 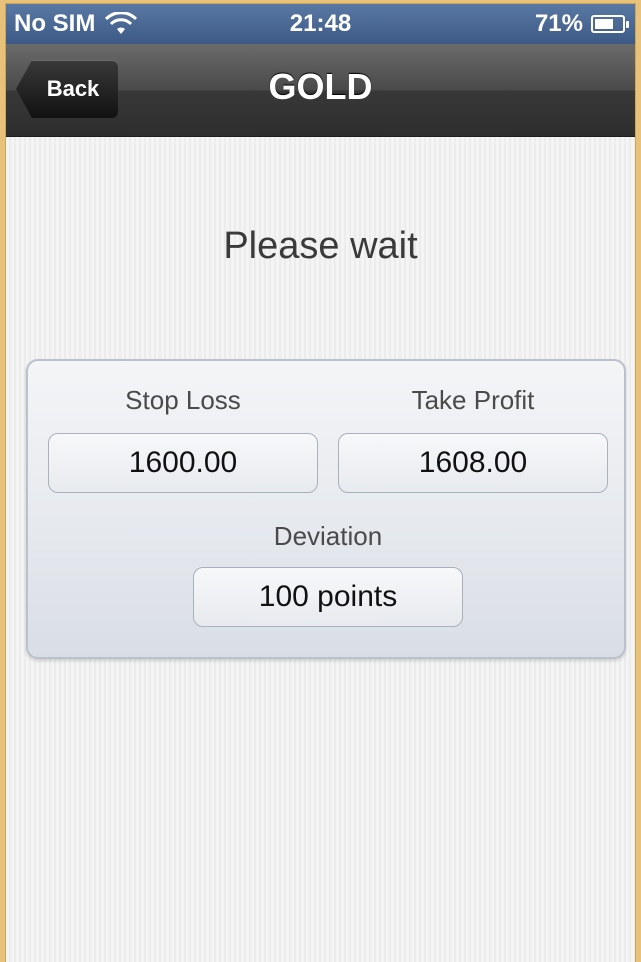 I want to click on deviation-field: 100 points, so click(x=328, y=597).